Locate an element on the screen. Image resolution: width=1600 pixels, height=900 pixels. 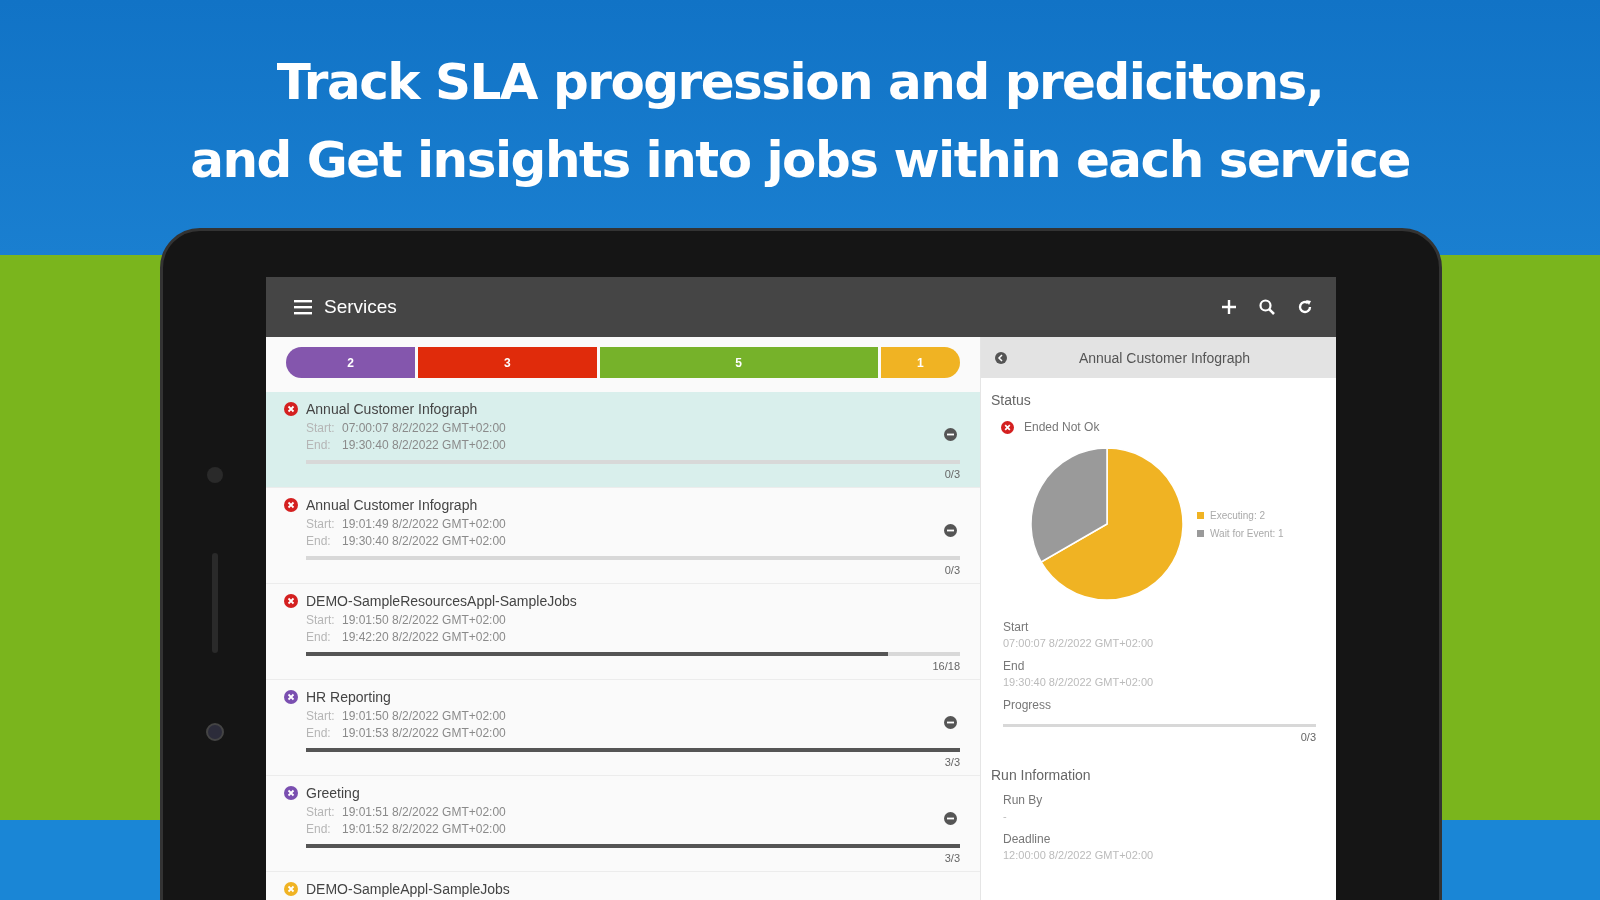
field-label: Deadline is located at coordinates (1027, 839).